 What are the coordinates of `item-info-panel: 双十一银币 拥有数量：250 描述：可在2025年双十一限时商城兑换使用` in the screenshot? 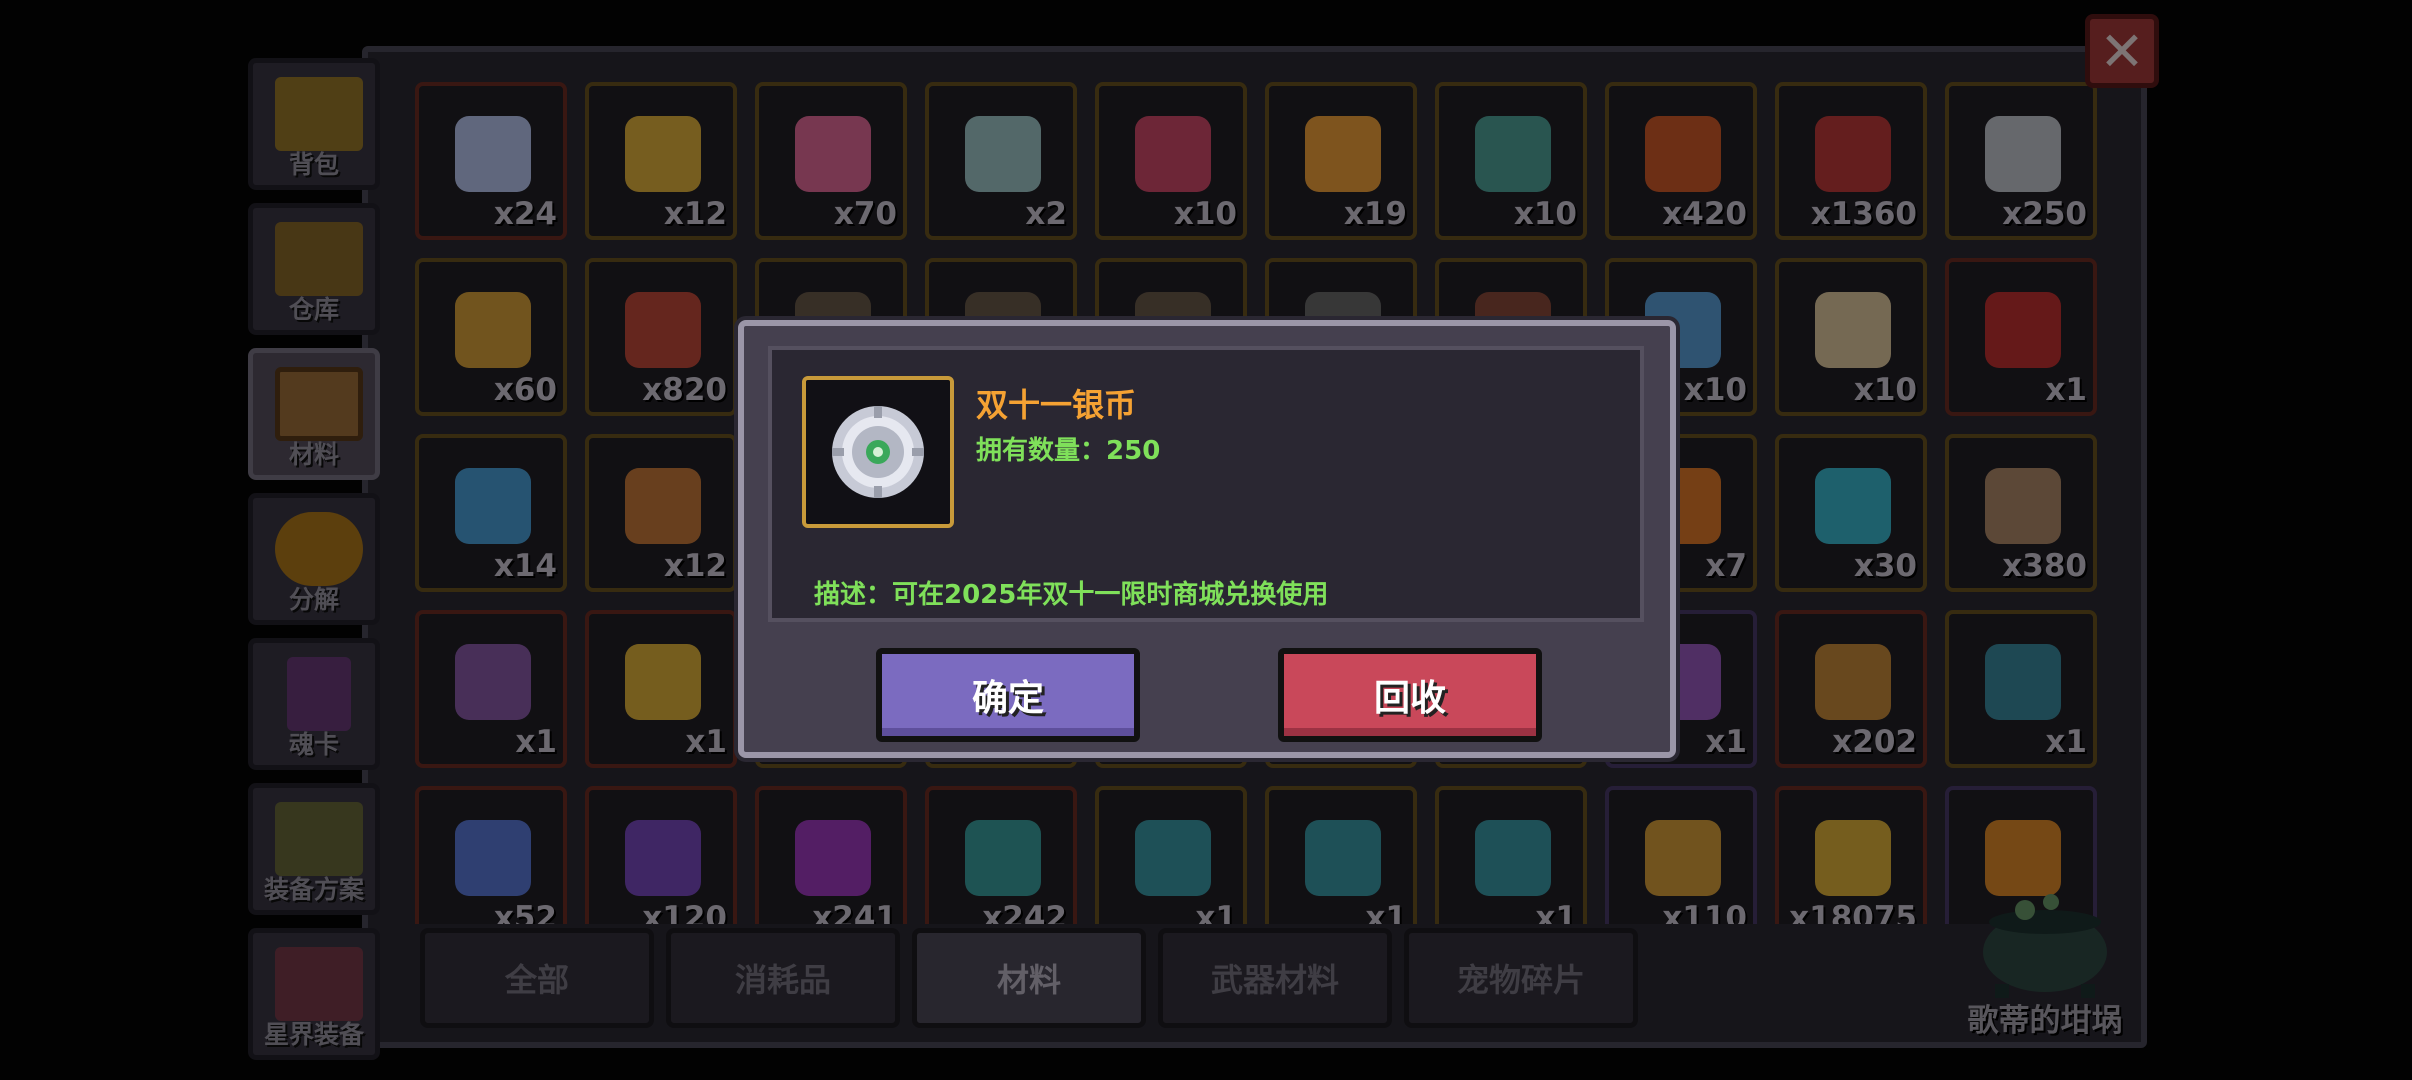 It's located at (1206, 484).